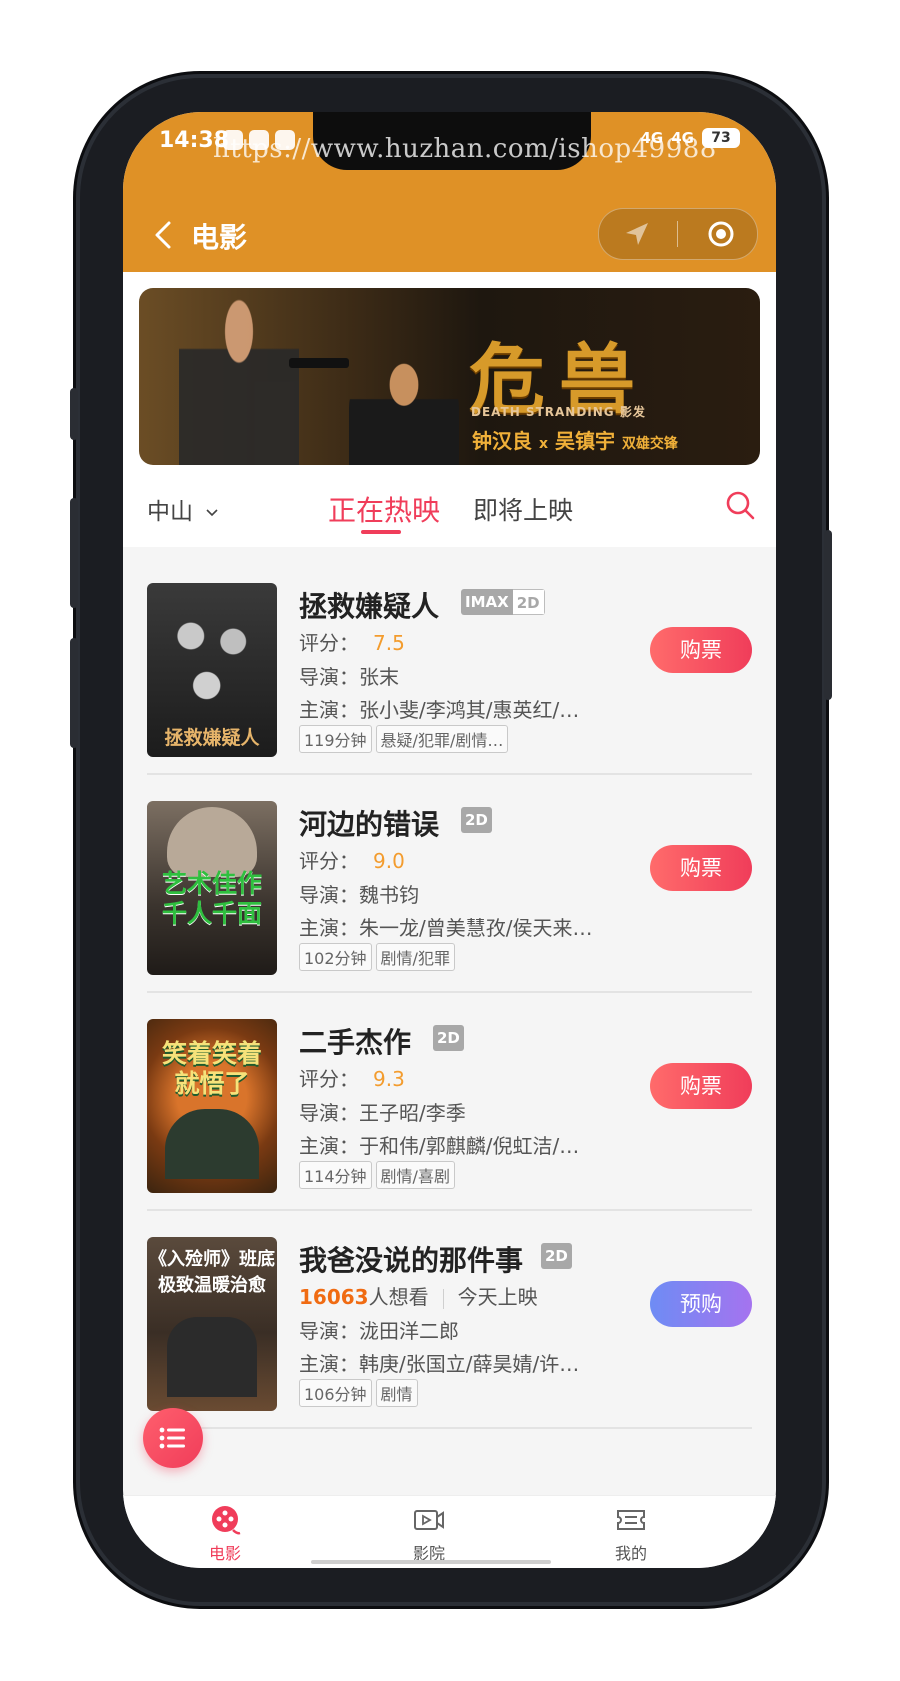  I want to click on city-selector: 中山, so click(182, 509).